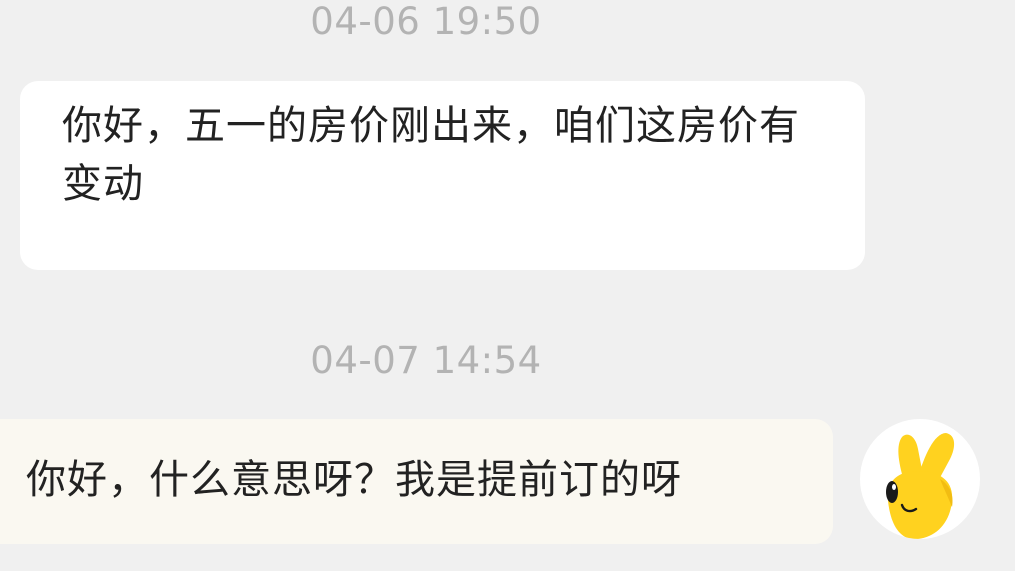 The width and height of the screenshot is (1015, 571). Describe the element at coordinates (426, 360) in the screenshot. I see `message-timestamp: 04-07 14:54` at that location.